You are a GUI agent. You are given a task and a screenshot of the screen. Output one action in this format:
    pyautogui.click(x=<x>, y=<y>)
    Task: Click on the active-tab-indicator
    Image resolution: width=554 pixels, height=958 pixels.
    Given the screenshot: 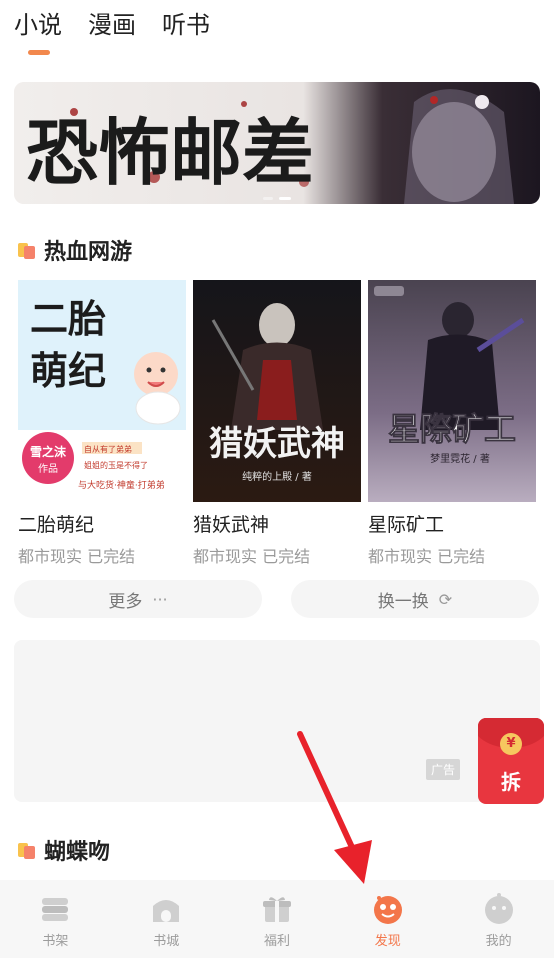 What is the action you would take?
    pyautogui.click(x=39, y=52)
    